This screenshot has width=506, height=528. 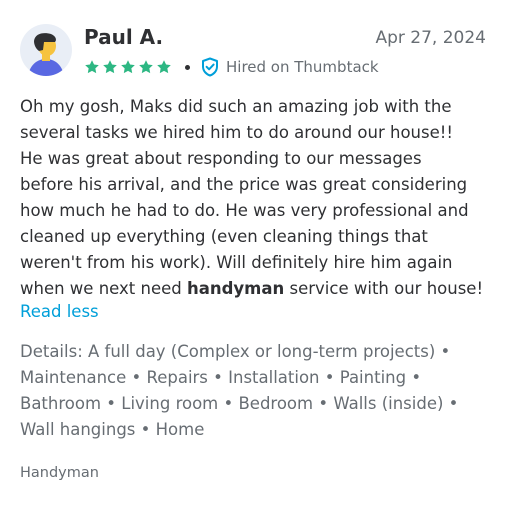 I want to click on person-avatar-icon, so click(x=46, y=54).